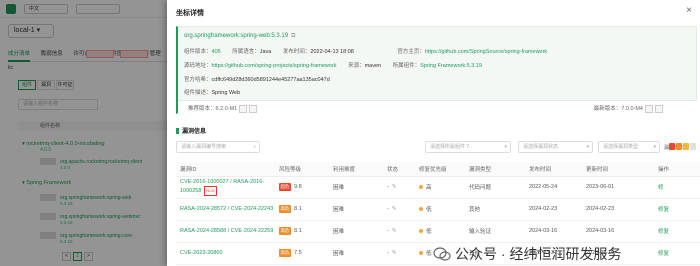 This screenshot has height=266, width=700. What do you see at coordinates (553, 231) in the screenshot?
I see `published-cell: 2024-03-16` at bounding box center [553, 231].